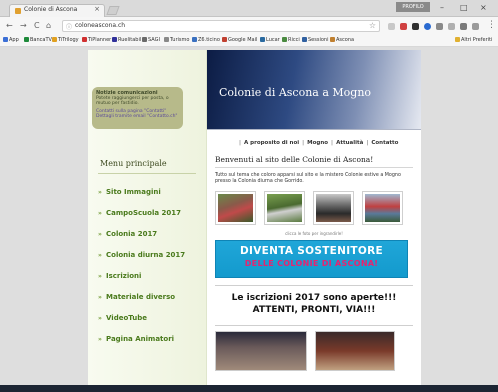 The image size is (498, 392). Describe the element at coordinates (9, 25) in the screenshot. I see `back-button: ←` at that location.